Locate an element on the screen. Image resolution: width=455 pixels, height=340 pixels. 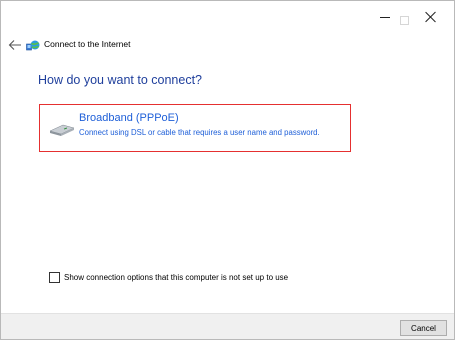
cancel-button: Cancel is located at coordinates (423, 328).